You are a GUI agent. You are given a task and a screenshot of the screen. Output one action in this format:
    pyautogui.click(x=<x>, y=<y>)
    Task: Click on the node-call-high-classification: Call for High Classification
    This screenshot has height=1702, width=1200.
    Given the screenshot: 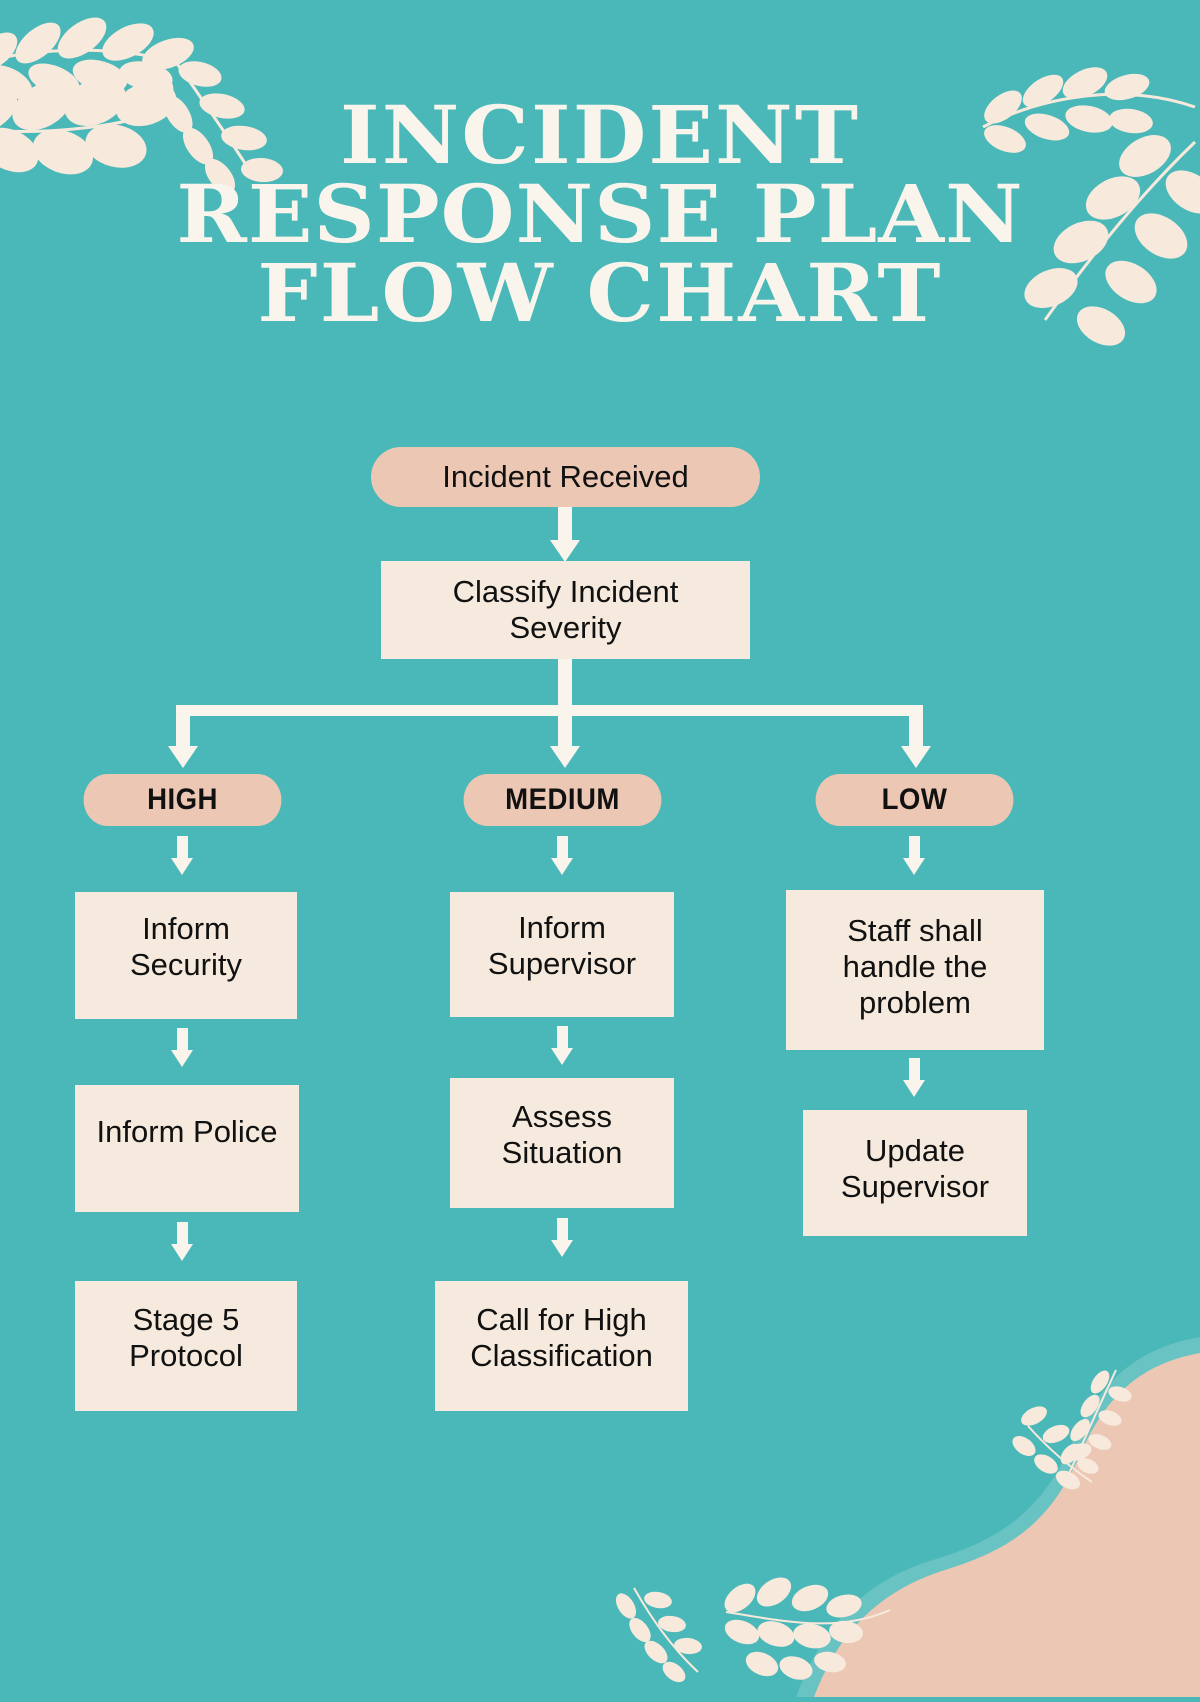 What is the action you would take?
    pyautogui.click(x=561, y=1346)
    